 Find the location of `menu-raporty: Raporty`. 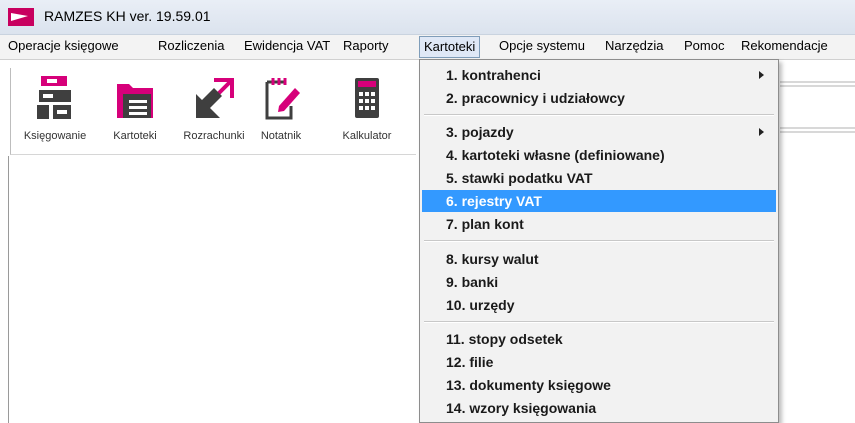

menu-raporty: Raporty is located at coordinates (366, 46).